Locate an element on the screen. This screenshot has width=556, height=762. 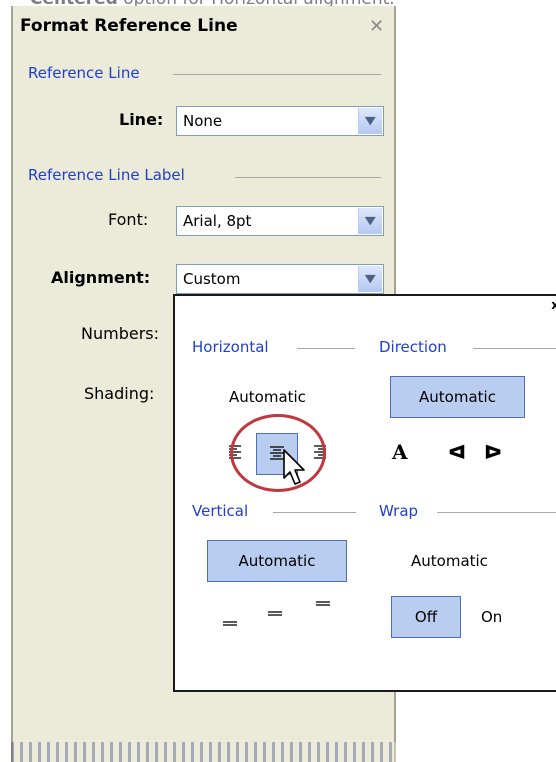
panel-bottom-edge is located at coordinates (203, 752).